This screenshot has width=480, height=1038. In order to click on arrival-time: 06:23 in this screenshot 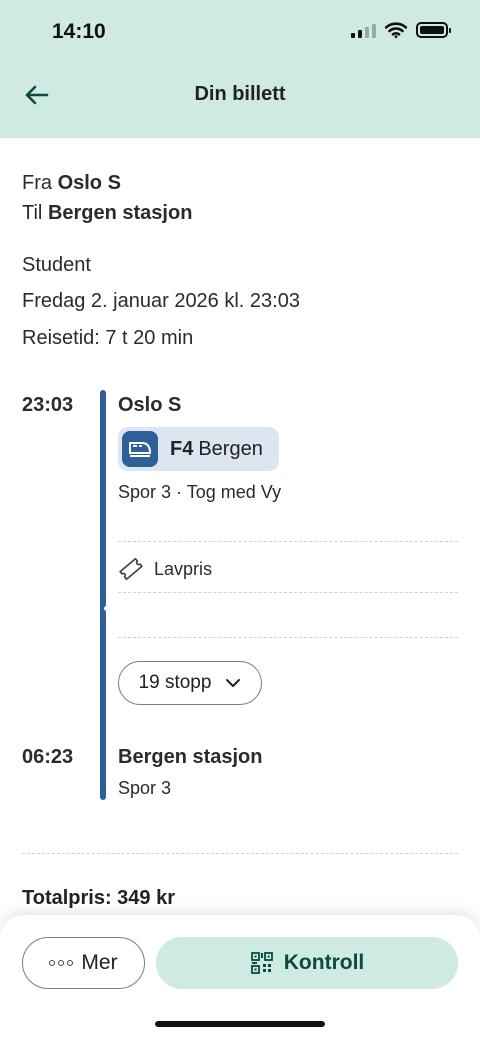, I will do `click(48, 757)`.